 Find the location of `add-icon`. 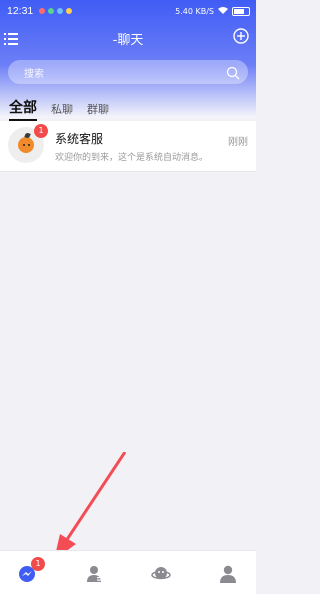

add-icon is located at coordinates (241, 36).